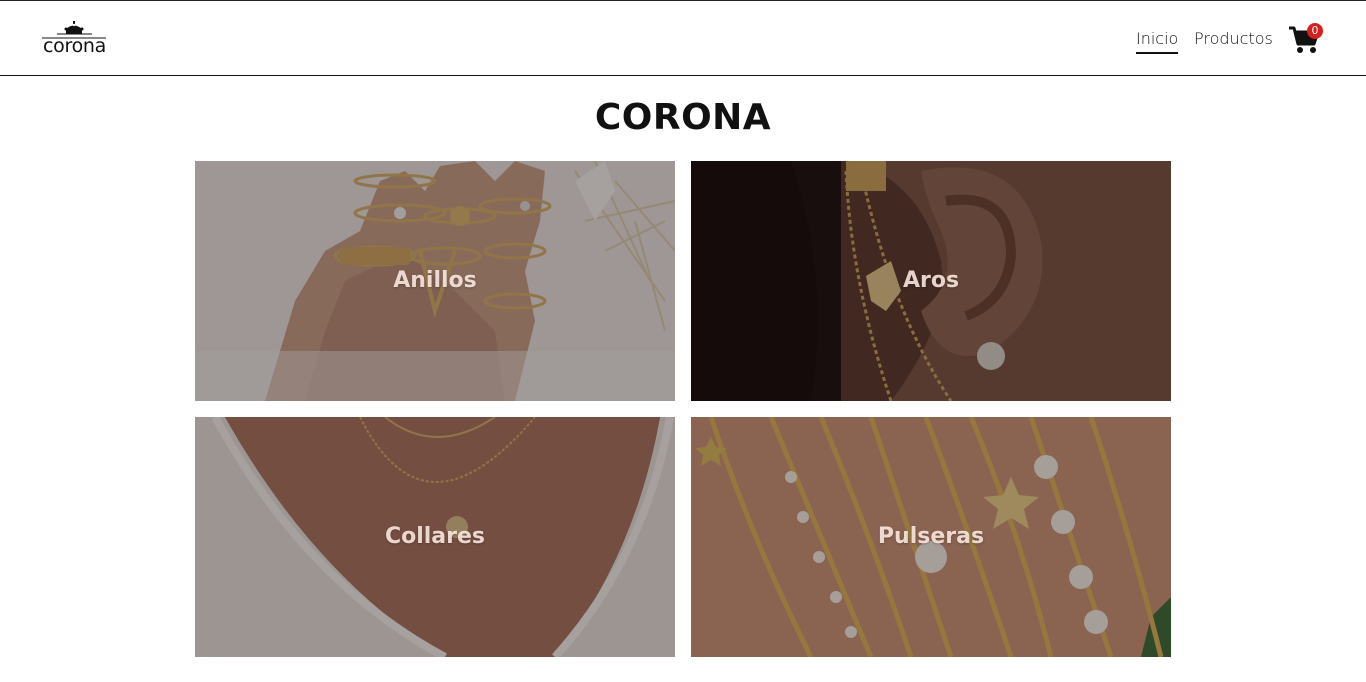 The image size is (1366, 682). I want to click on category-label-aros: Aros, so click(931, 280).